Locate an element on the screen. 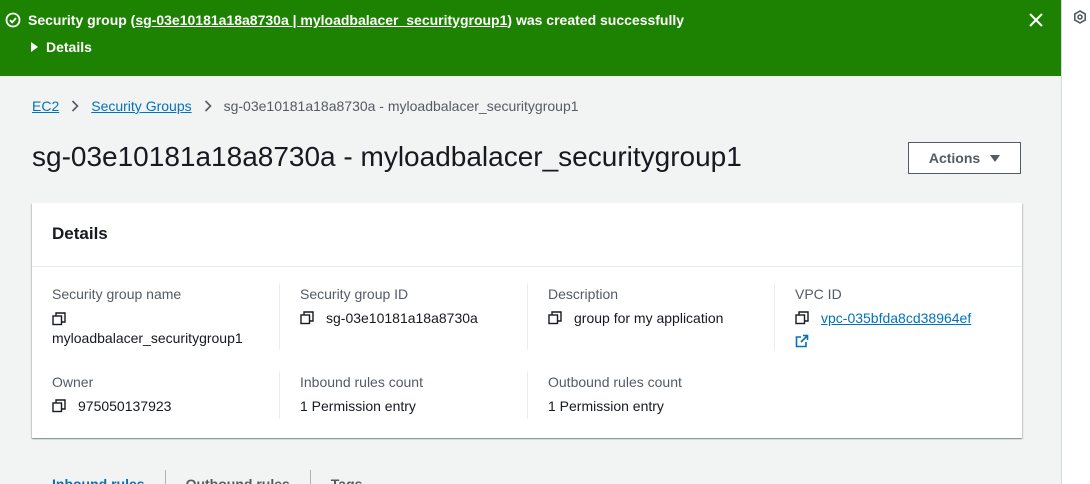 Image resolution: width=1090 pixels, height=484 pixels. owner-value: 975050137923 is located at coordinates (125, 406).